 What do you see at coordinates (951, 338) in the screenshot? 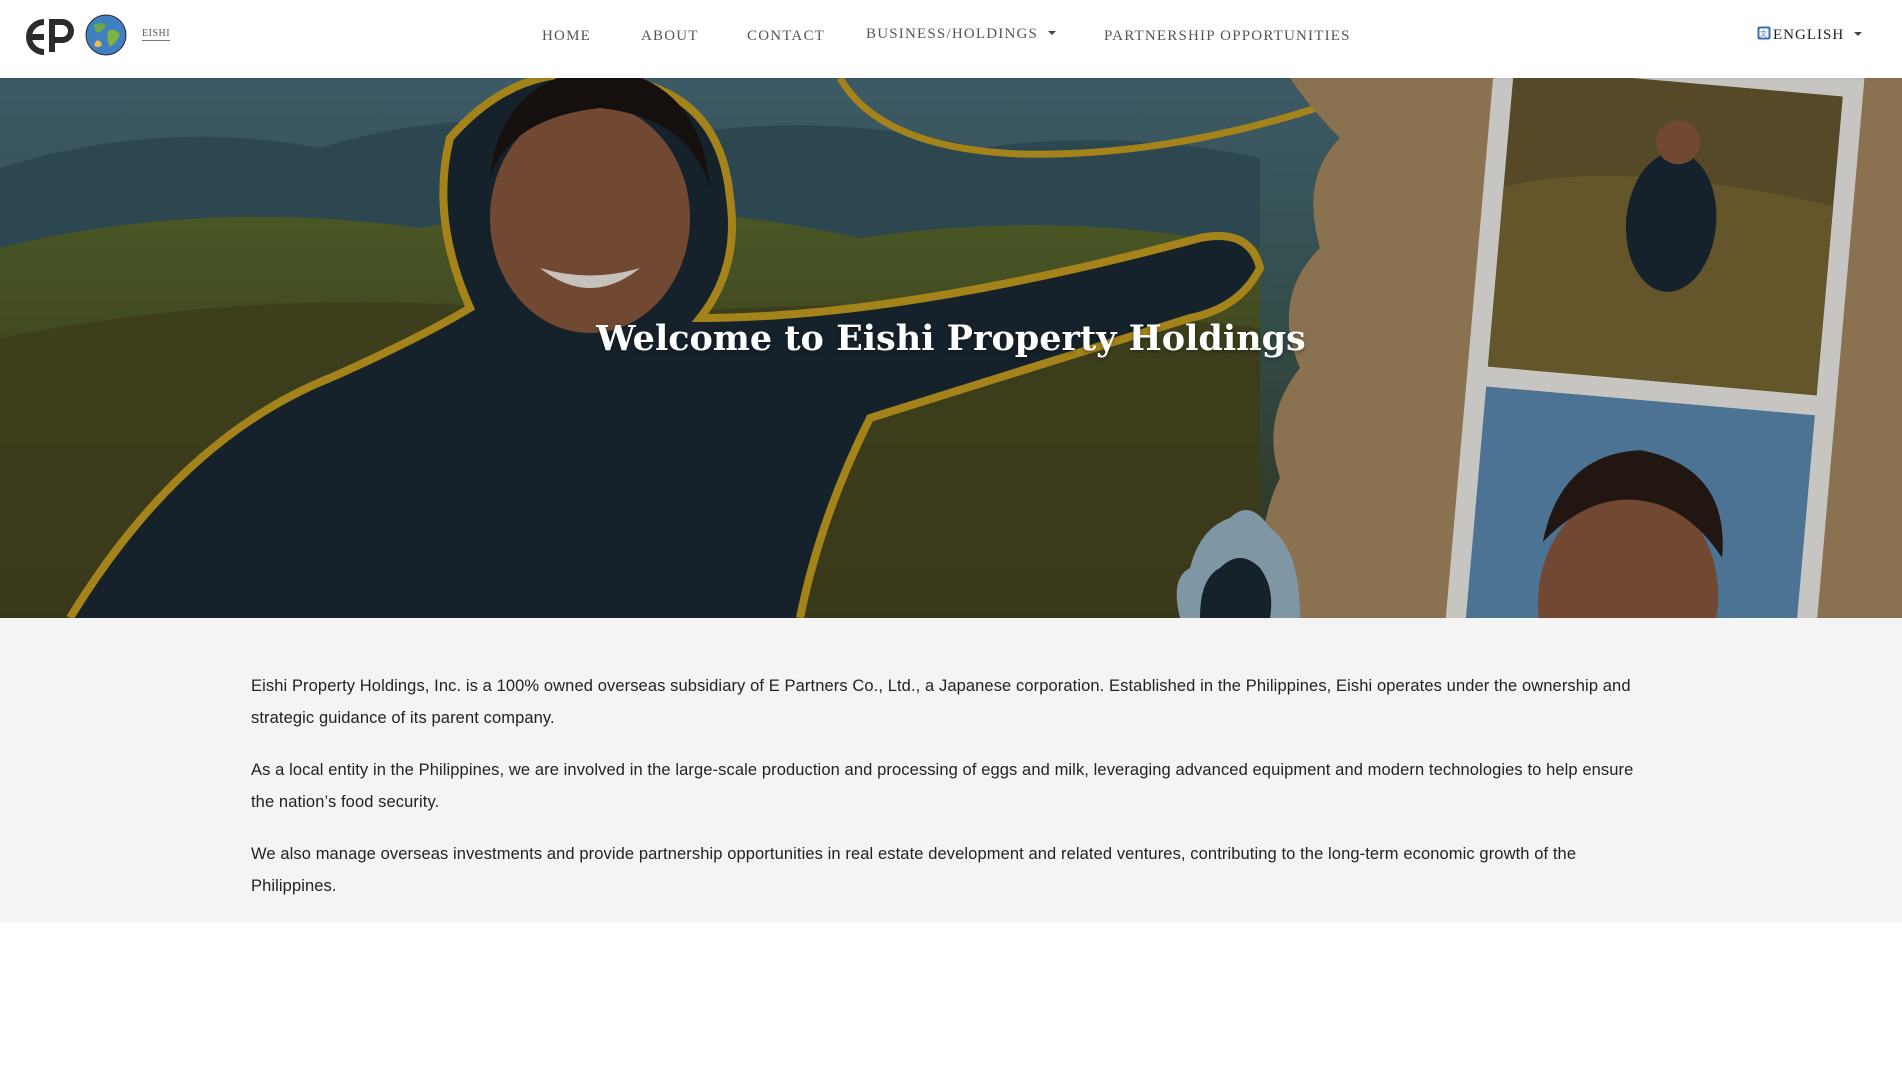
I see `hero-title: Welcome to Eishi Property Holdings` at bounding box center [951, 338].